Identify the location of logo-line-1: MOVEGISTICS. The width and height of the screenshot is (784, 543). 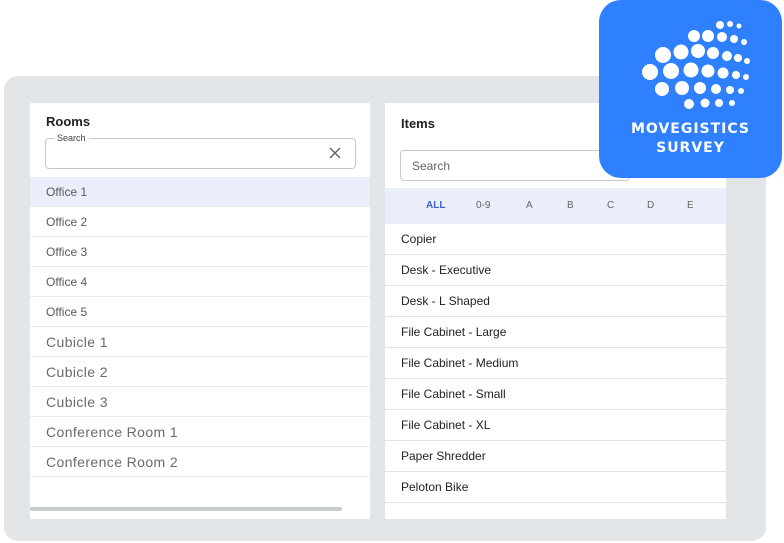
(690, 129).